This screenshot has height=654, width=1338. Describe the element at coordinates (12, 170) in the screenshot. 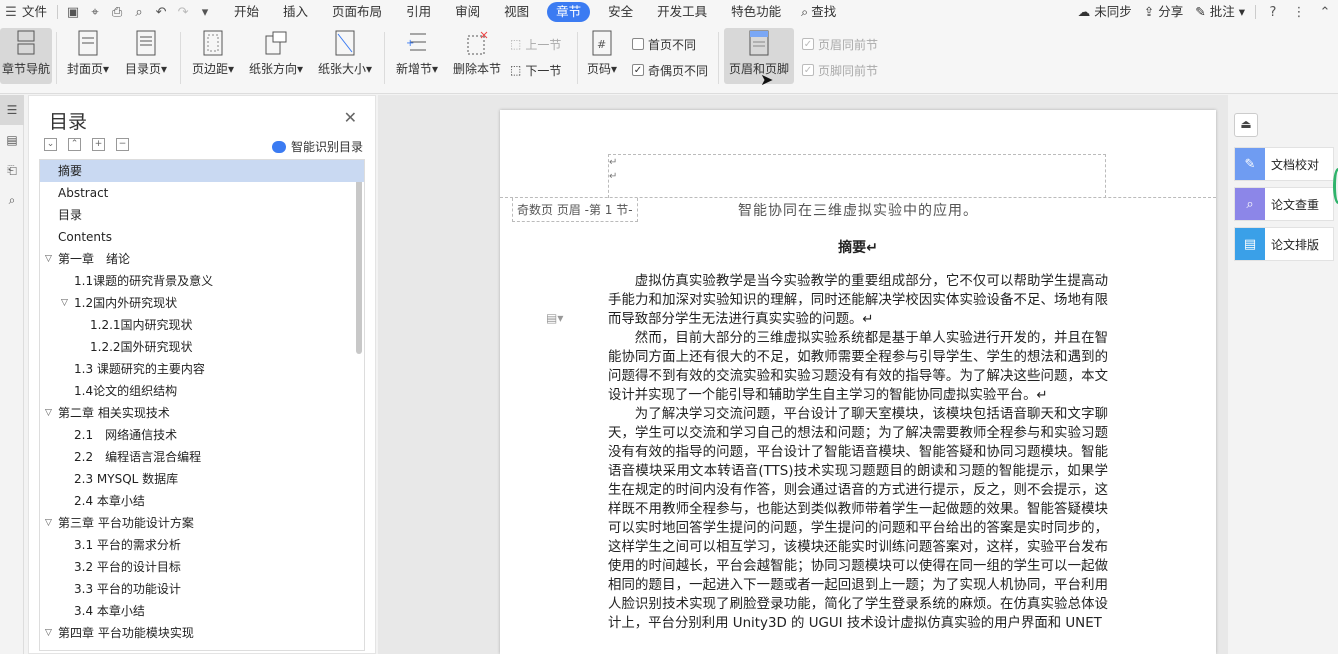

I see `bookmark-icon: ⎗` at that location.